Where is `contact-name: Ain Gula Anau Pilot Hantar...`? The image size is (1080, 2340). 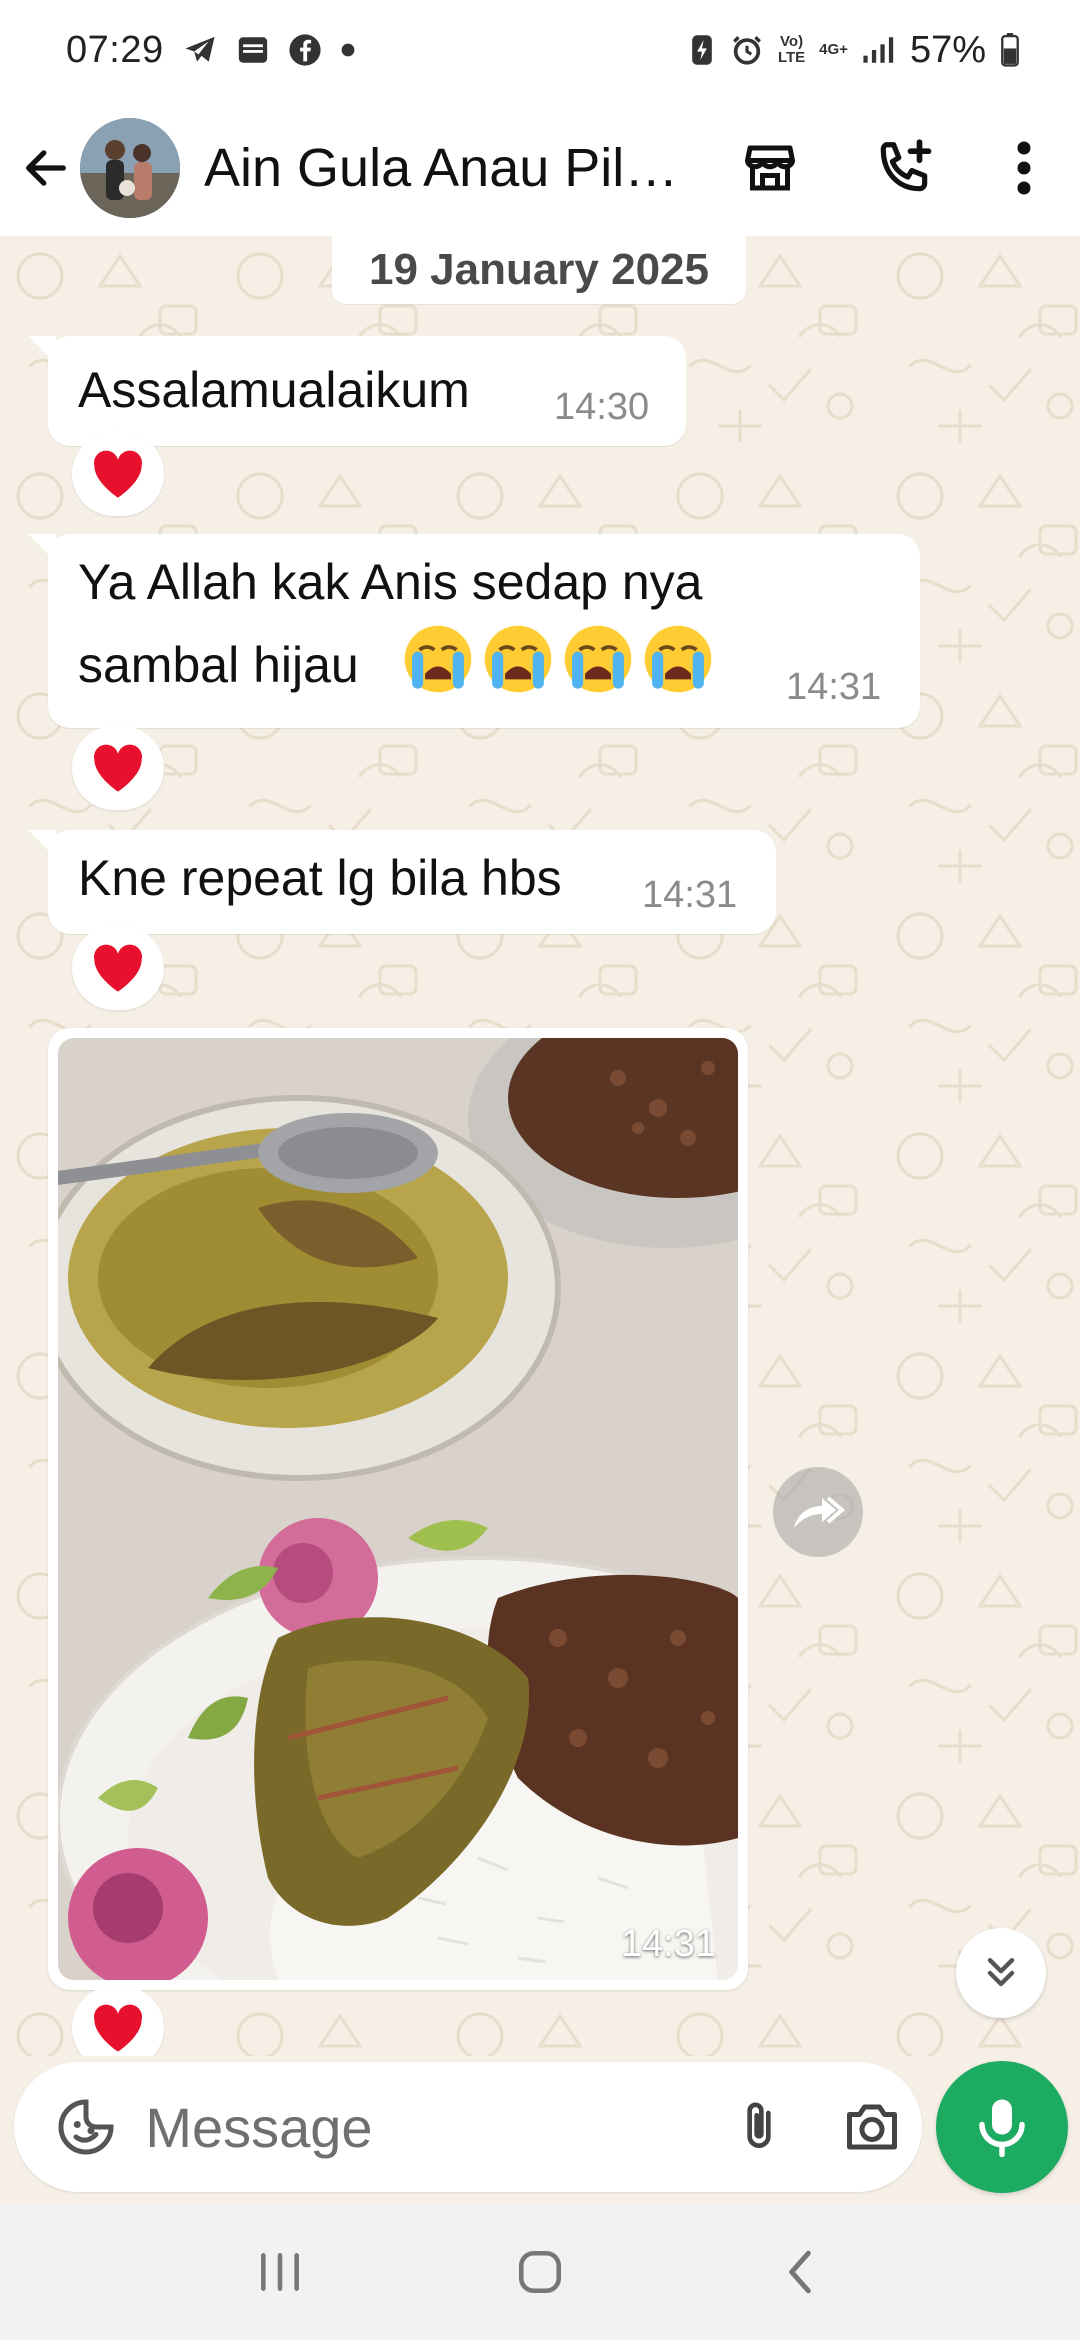
contact-name: Ain Gula Anau Pilot Hantar... is located at coordinates (454, 168).